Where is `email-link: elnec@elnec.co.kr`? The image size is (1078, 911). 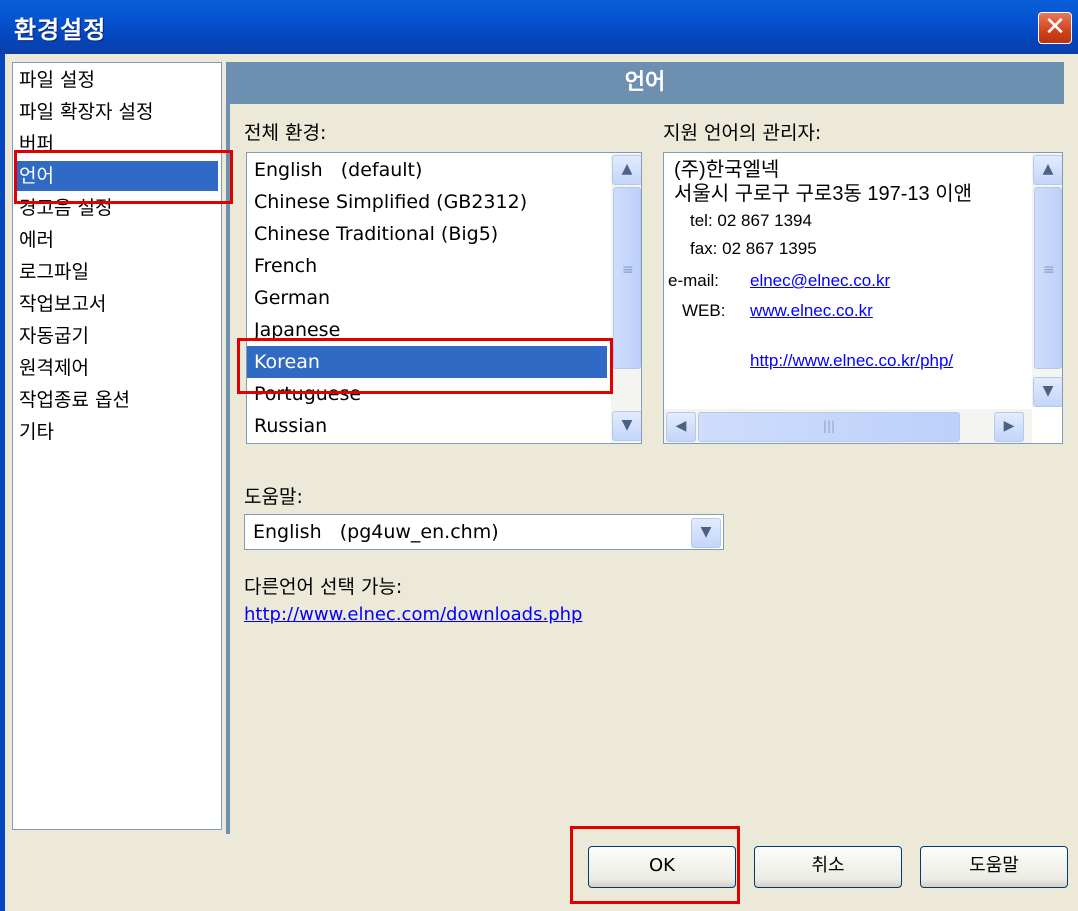
email-link: elnec@elnec.co.kr is located at coordinates (820, 281).